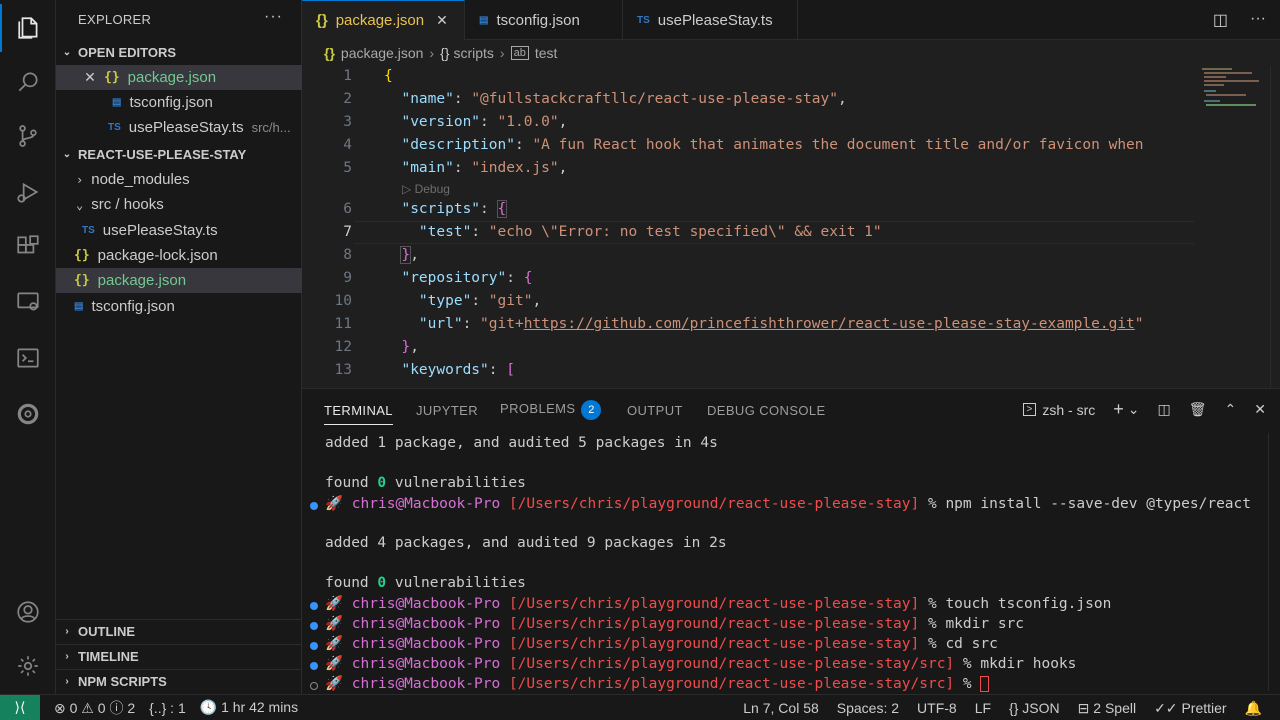 This screenshot has height=720, width=1280. Describe the element at coordinates (1231, 409) in the screenshot. I see `maximize-panel-icon: ⌃` at that location.